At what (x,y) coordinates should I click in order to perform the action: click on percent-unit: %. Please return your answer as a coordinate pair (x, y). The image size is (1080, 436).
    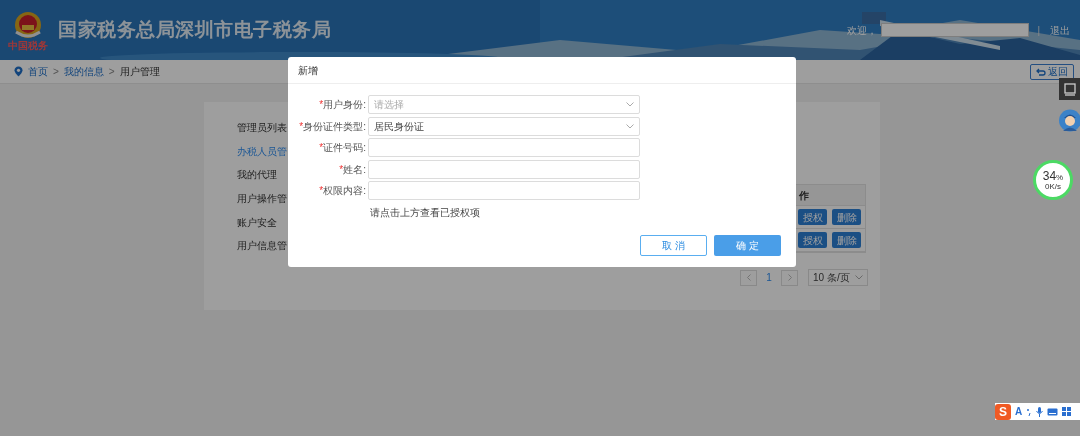
    Looking at the image, I should click on (1060, 177).